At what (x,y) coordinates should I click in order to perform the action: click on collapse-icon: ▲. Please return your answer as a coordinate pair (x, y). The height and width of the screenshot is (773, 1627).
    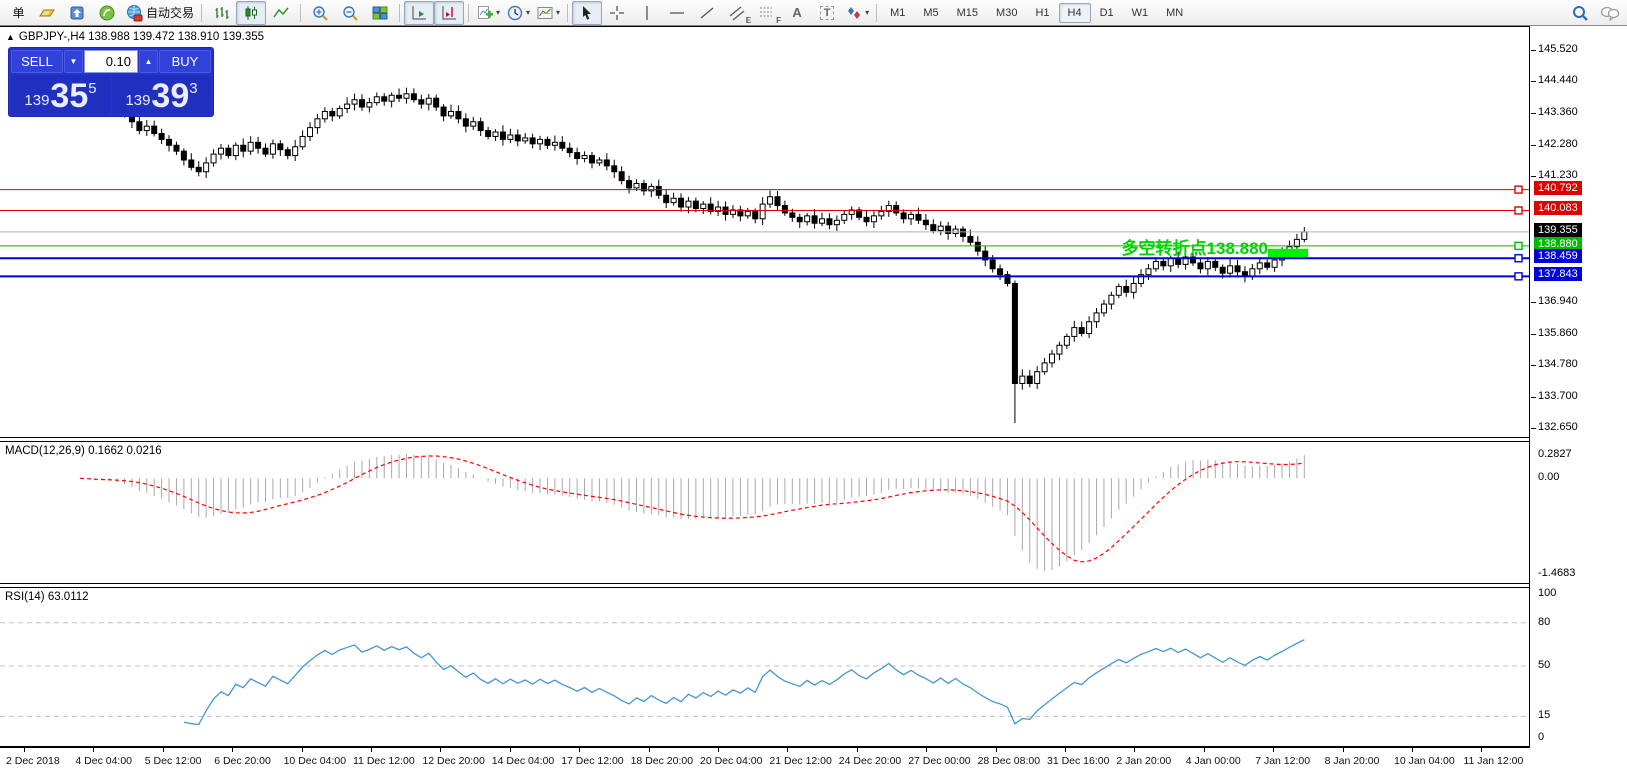
    Looking at the image, I should click on (10, 37).